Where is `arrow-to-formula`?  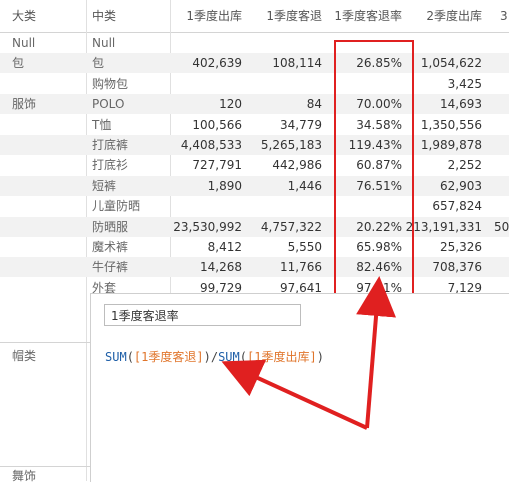
arrow-to-formula is located at coordinates (294, 394).